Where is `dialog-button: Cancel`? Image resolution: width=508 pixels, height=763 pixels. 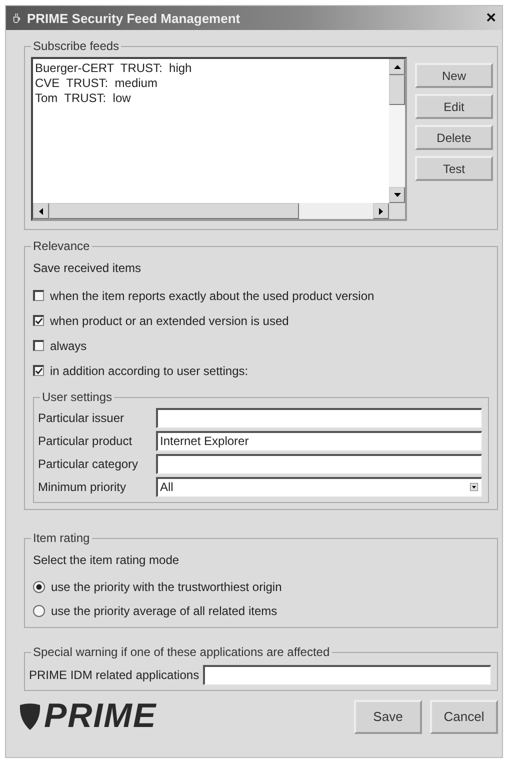 dialog-button: Cancel is located at coordinates (464, 717).